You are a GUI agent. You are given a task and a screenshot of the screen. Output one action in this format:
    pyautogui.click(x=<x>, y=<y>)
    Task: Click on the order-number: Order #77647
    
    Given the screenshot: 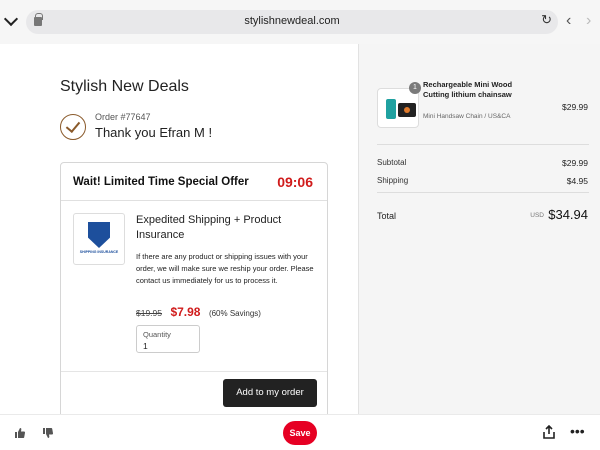 What is the action you would take?
    pyautogui.click(x=123, y=117)
    